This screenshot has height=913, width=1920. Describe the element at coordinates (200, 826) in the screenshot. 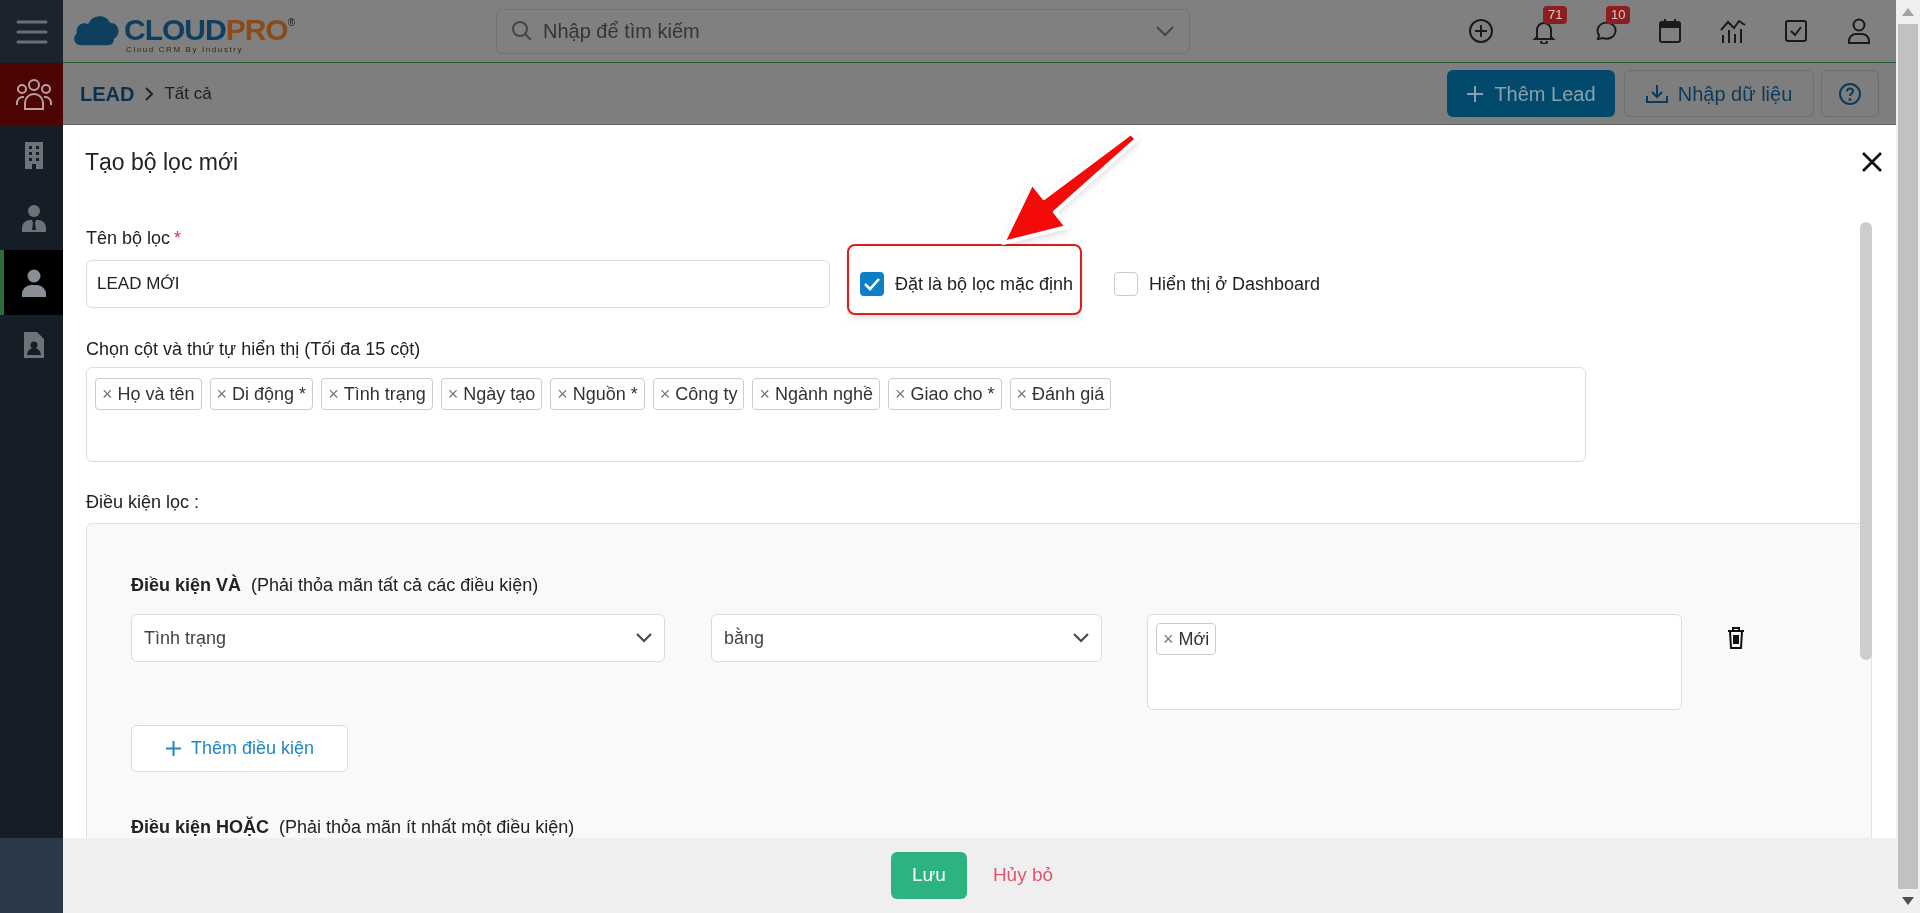

I see `group-title: Điều kiện HOẶC` at that location.